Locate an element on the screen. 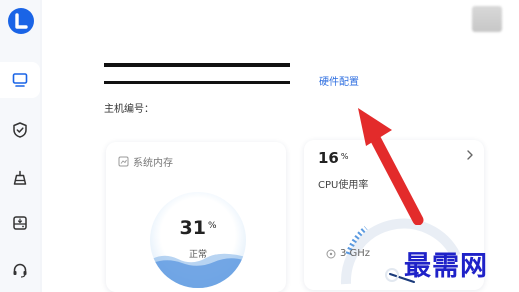  sidebar-item-support is located at coordinates (20, 270).